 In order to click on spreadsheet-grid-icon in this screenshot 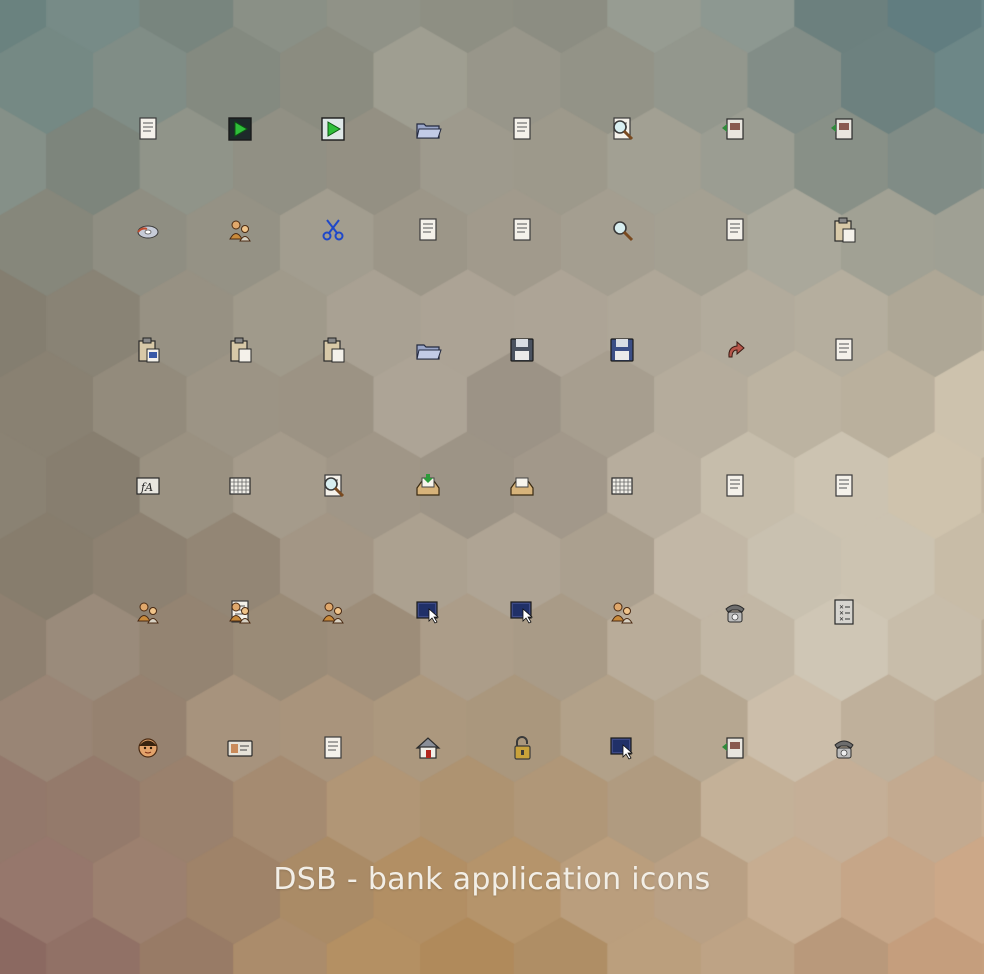, I will do `click(240, 486)`.